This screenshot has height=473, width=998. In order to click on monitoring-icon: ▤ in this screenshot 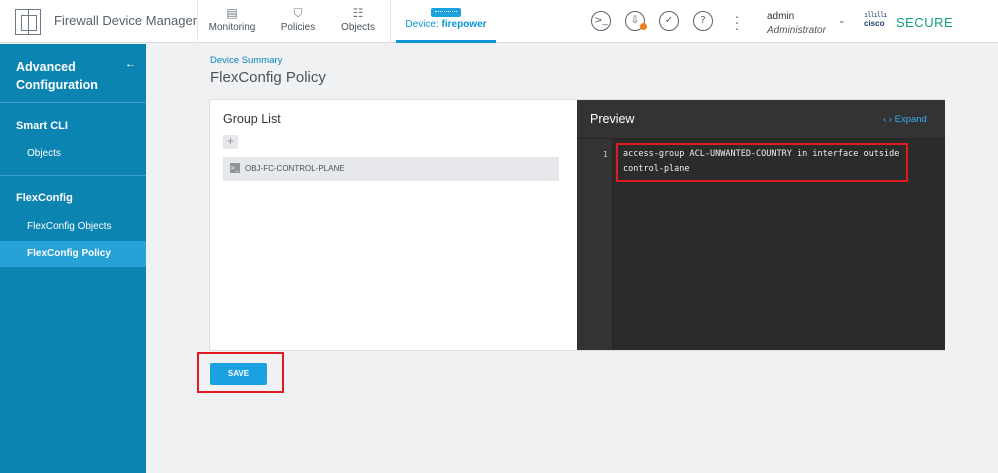, I will do `click(232, 13)`.